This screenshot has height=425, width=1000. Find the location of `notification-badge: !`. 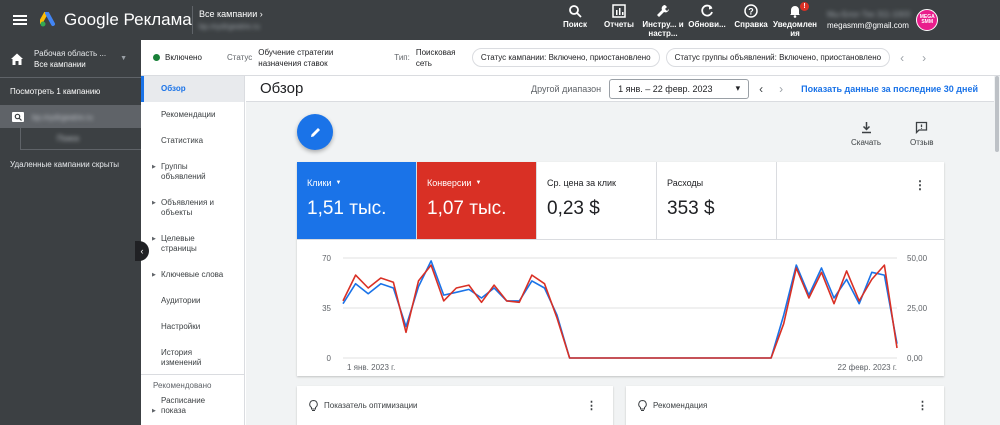

notification-badge: ! is located at coordinates (804, 6).